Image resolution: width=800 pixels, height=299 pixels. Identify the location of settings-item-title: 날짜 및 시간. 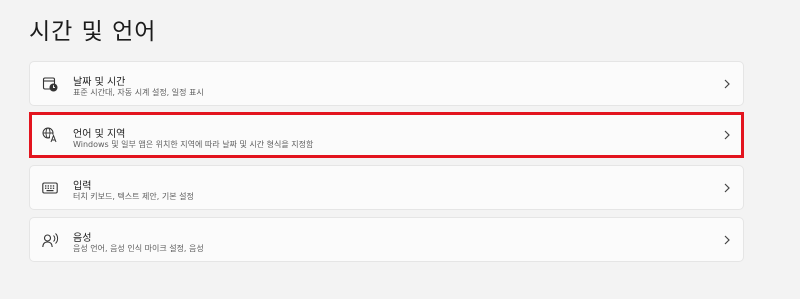
(99, 82).